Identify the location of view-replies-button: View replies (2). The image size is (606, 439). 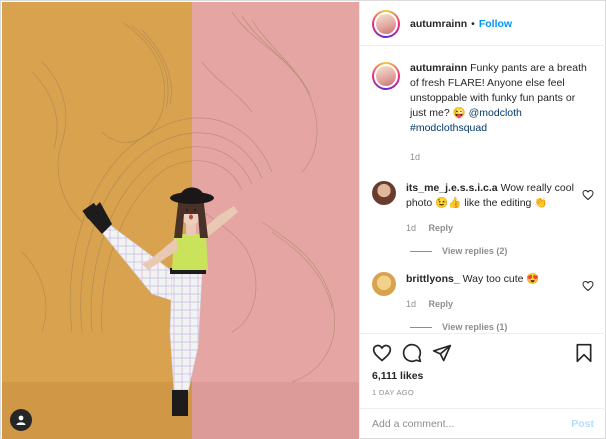
(502, 251).